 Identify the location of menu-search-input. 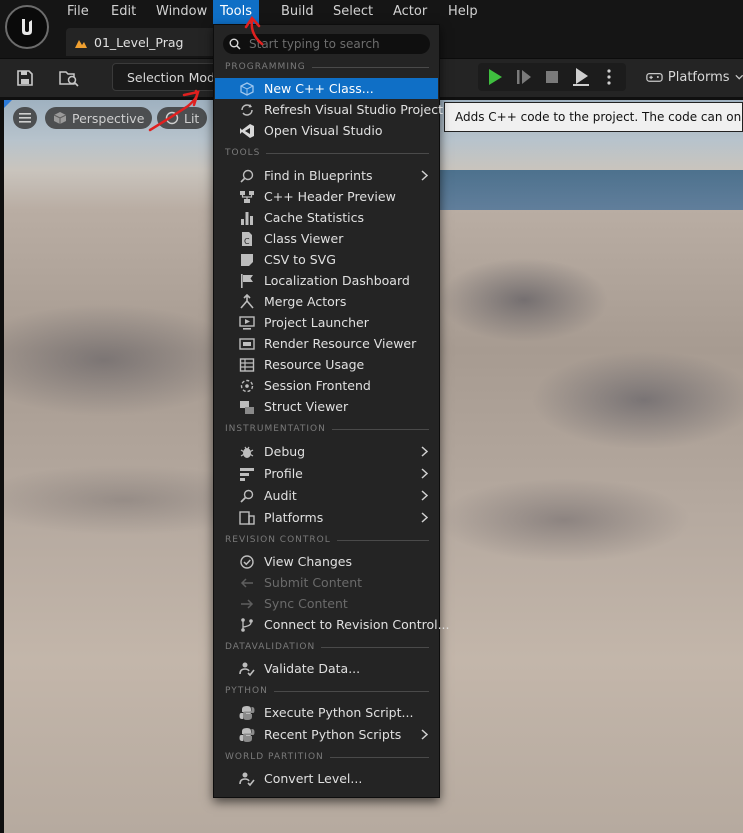
(334, 44).